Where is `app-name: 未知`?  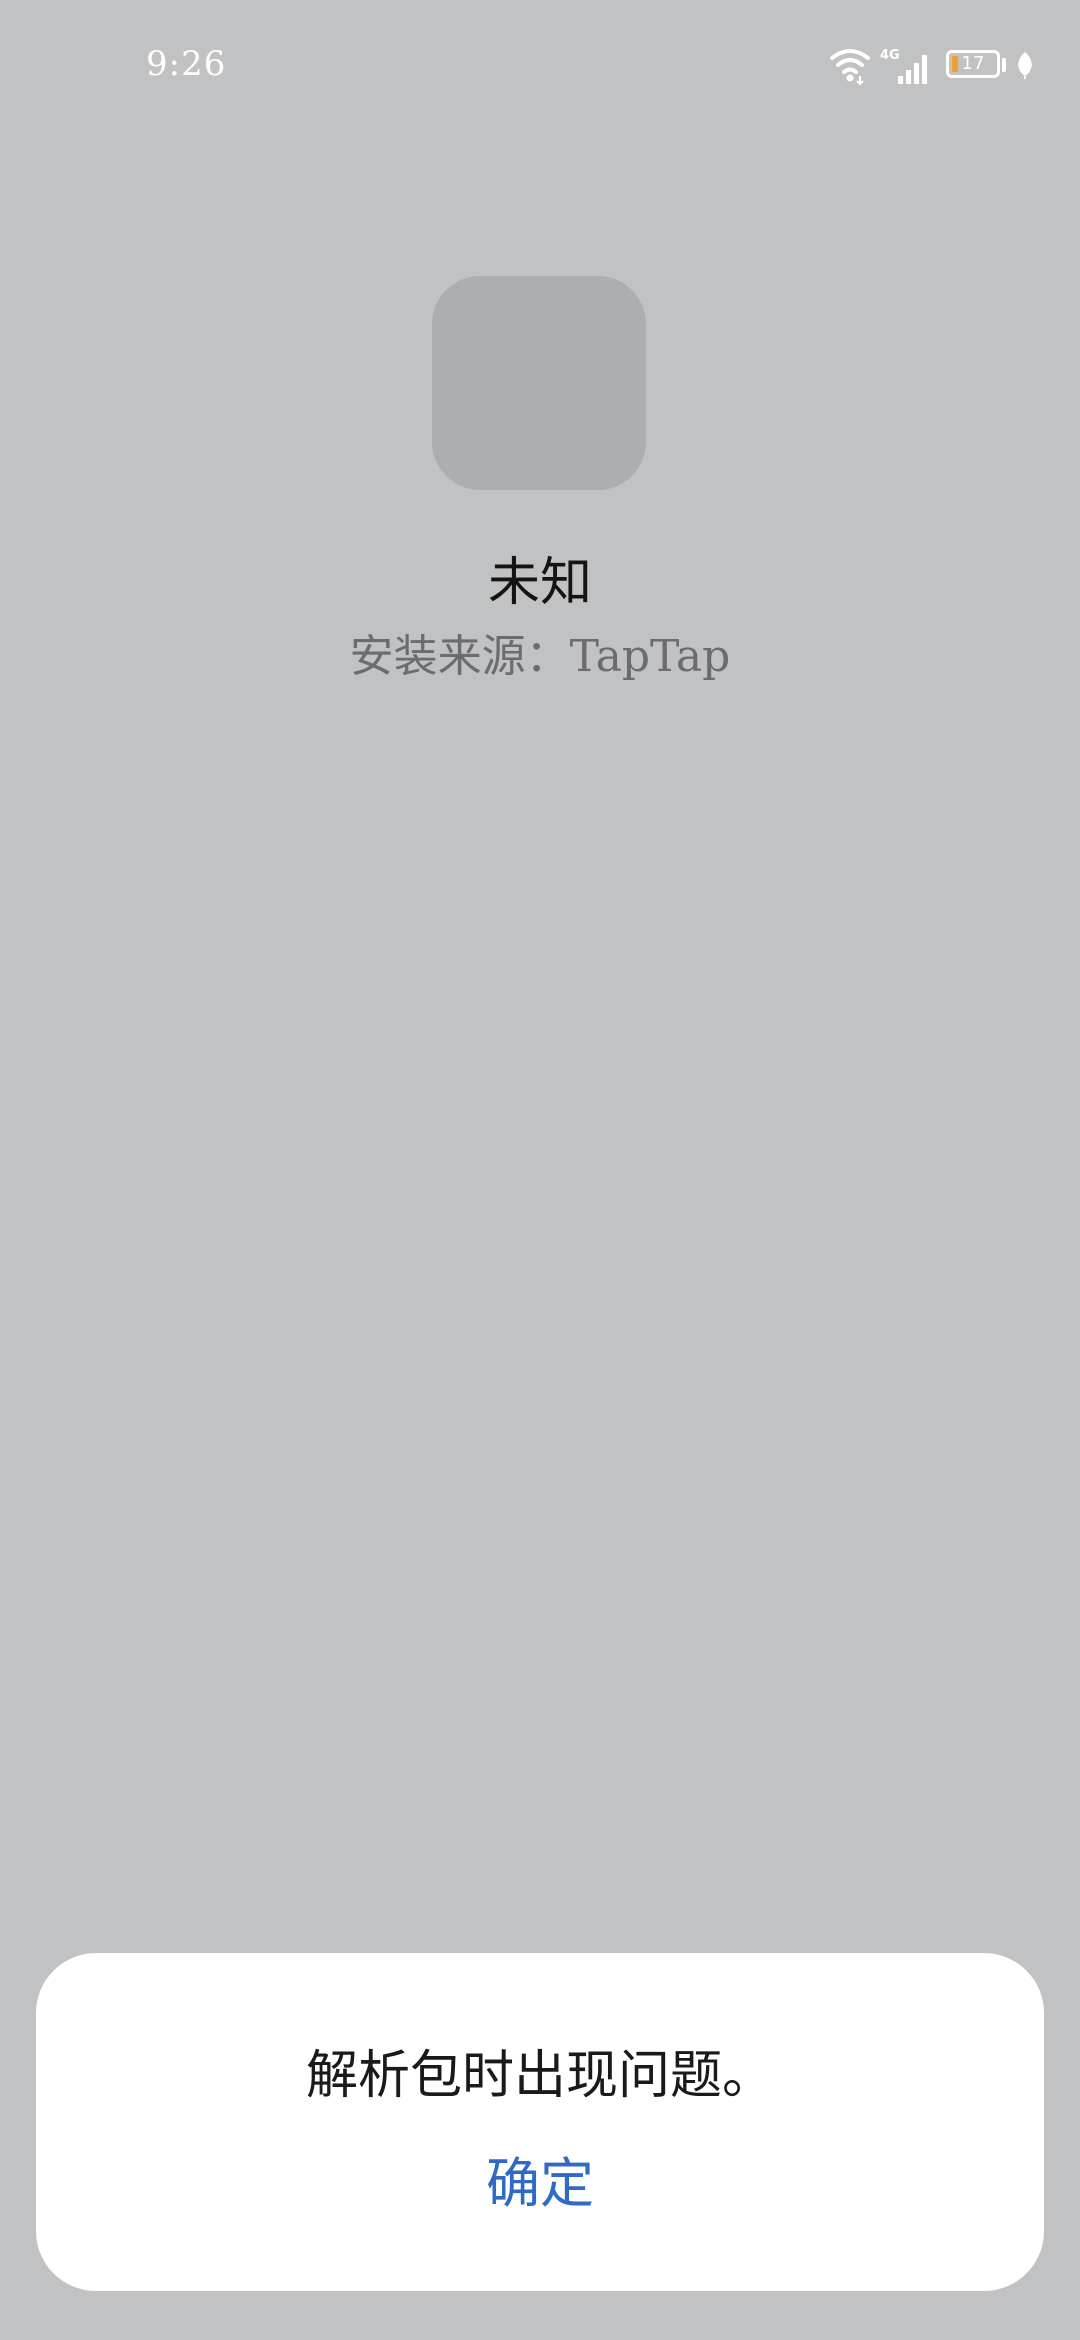
app-name: 未知 is located at coordinates (539, 583).